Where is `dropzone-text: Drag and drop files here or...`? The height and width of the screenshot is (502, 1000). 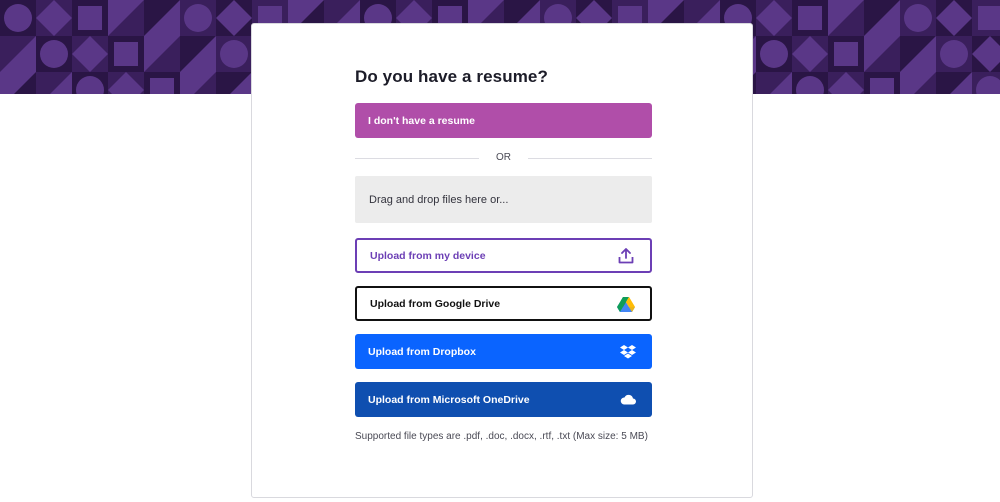
dropzone-text: Drag and drop files here or... is located at coordinates (439, 199).